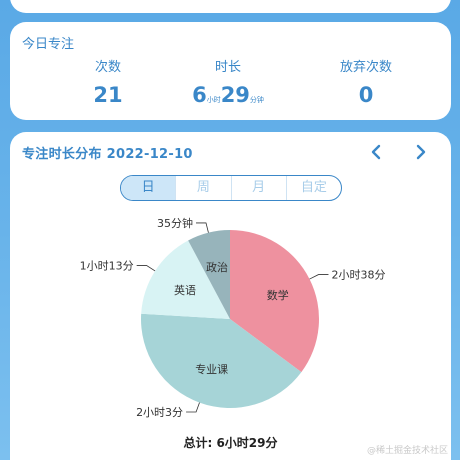 The width and height of the screenshot is (460, 460). What do you see at coordinates (366, 81) in the screenshot?
I see `abandon-count-stat: 放弃次数 0` at bounding box center [366, 81].